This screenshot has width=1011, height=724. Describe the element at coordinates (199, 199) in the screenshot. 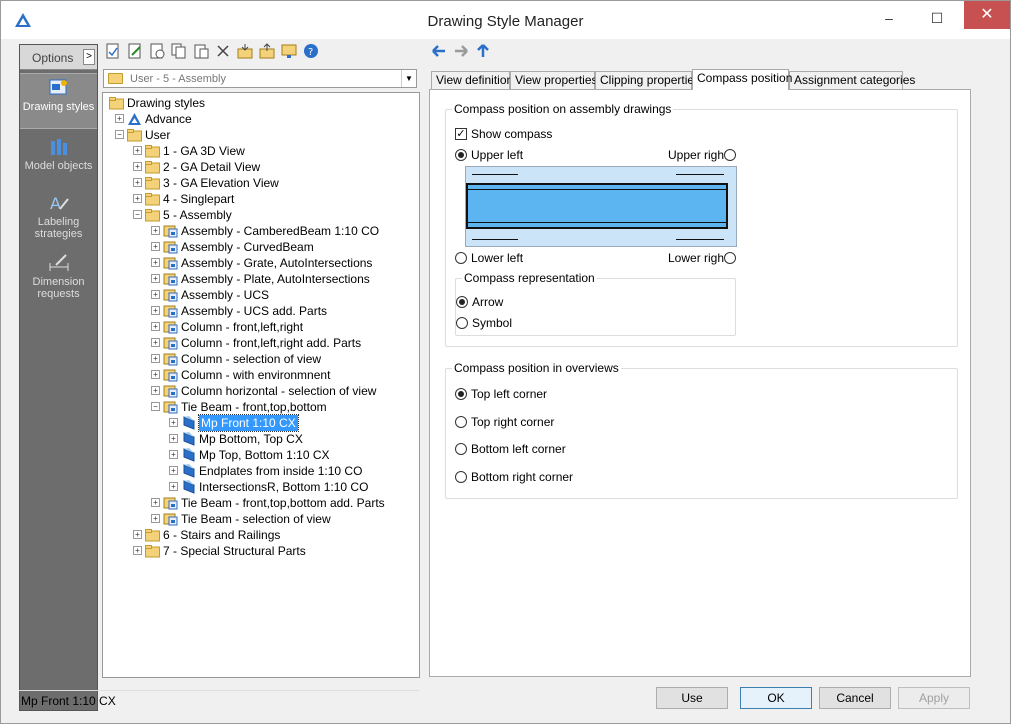

I see `tree-node-label: 4 - Singlepart` at that location.